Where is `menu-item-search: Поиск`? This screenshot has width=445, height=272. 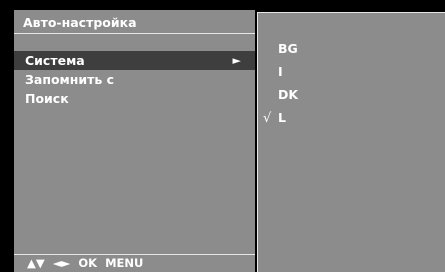 menu-item-search: Поиск is located at coordinates (134, 98).